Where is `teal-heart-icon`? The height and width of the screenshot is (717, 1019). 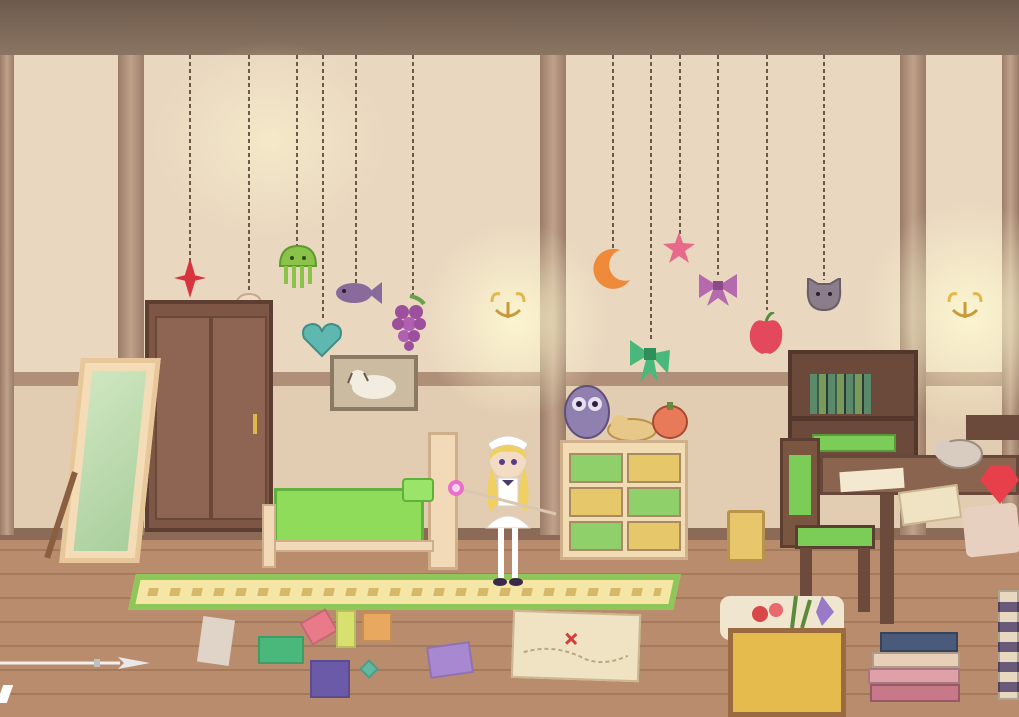
teal-heart-icon is located at coordinates (322, 340).